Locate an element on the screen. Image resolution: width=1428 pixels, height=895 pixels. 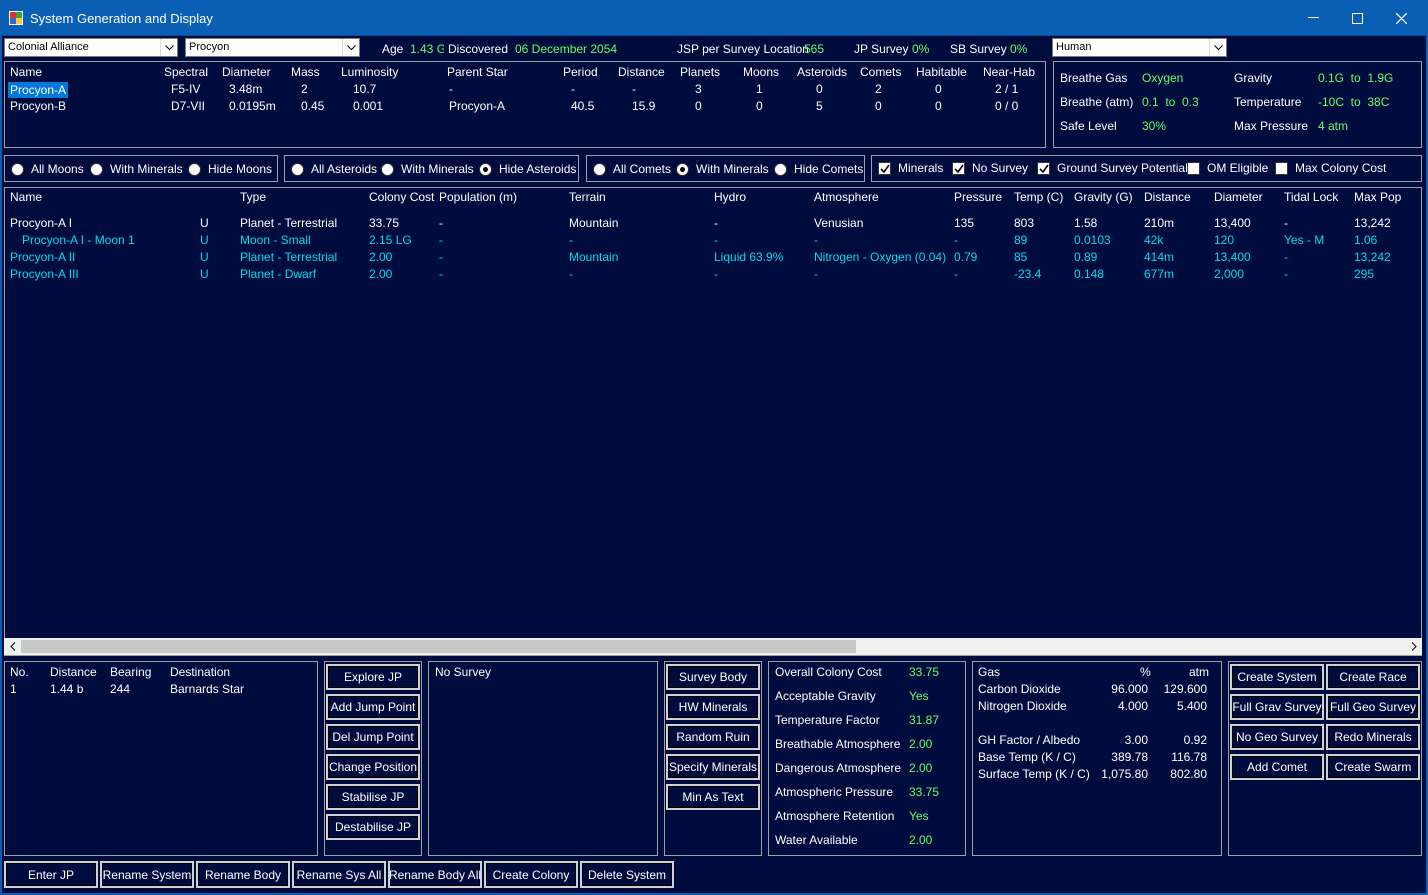
horizontal-scrollbar is located at coordinates (713, 646).